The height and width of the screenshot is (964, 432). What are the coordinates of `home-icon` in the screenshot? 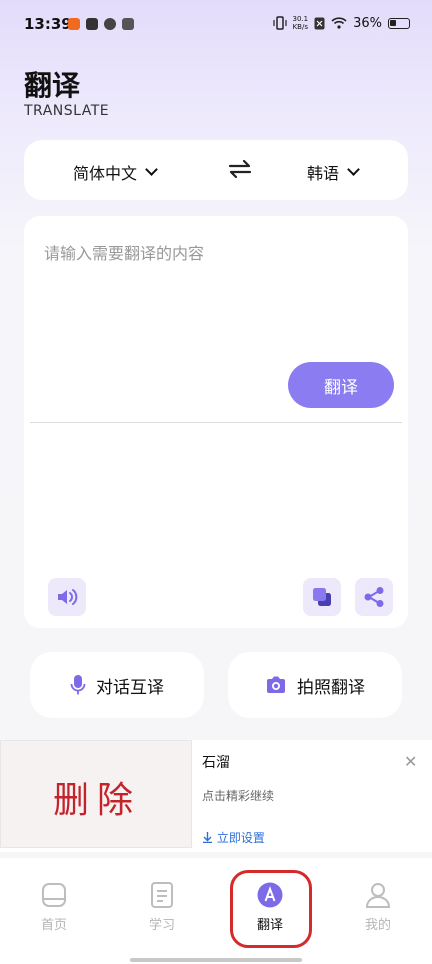 It's located at (54, 895).